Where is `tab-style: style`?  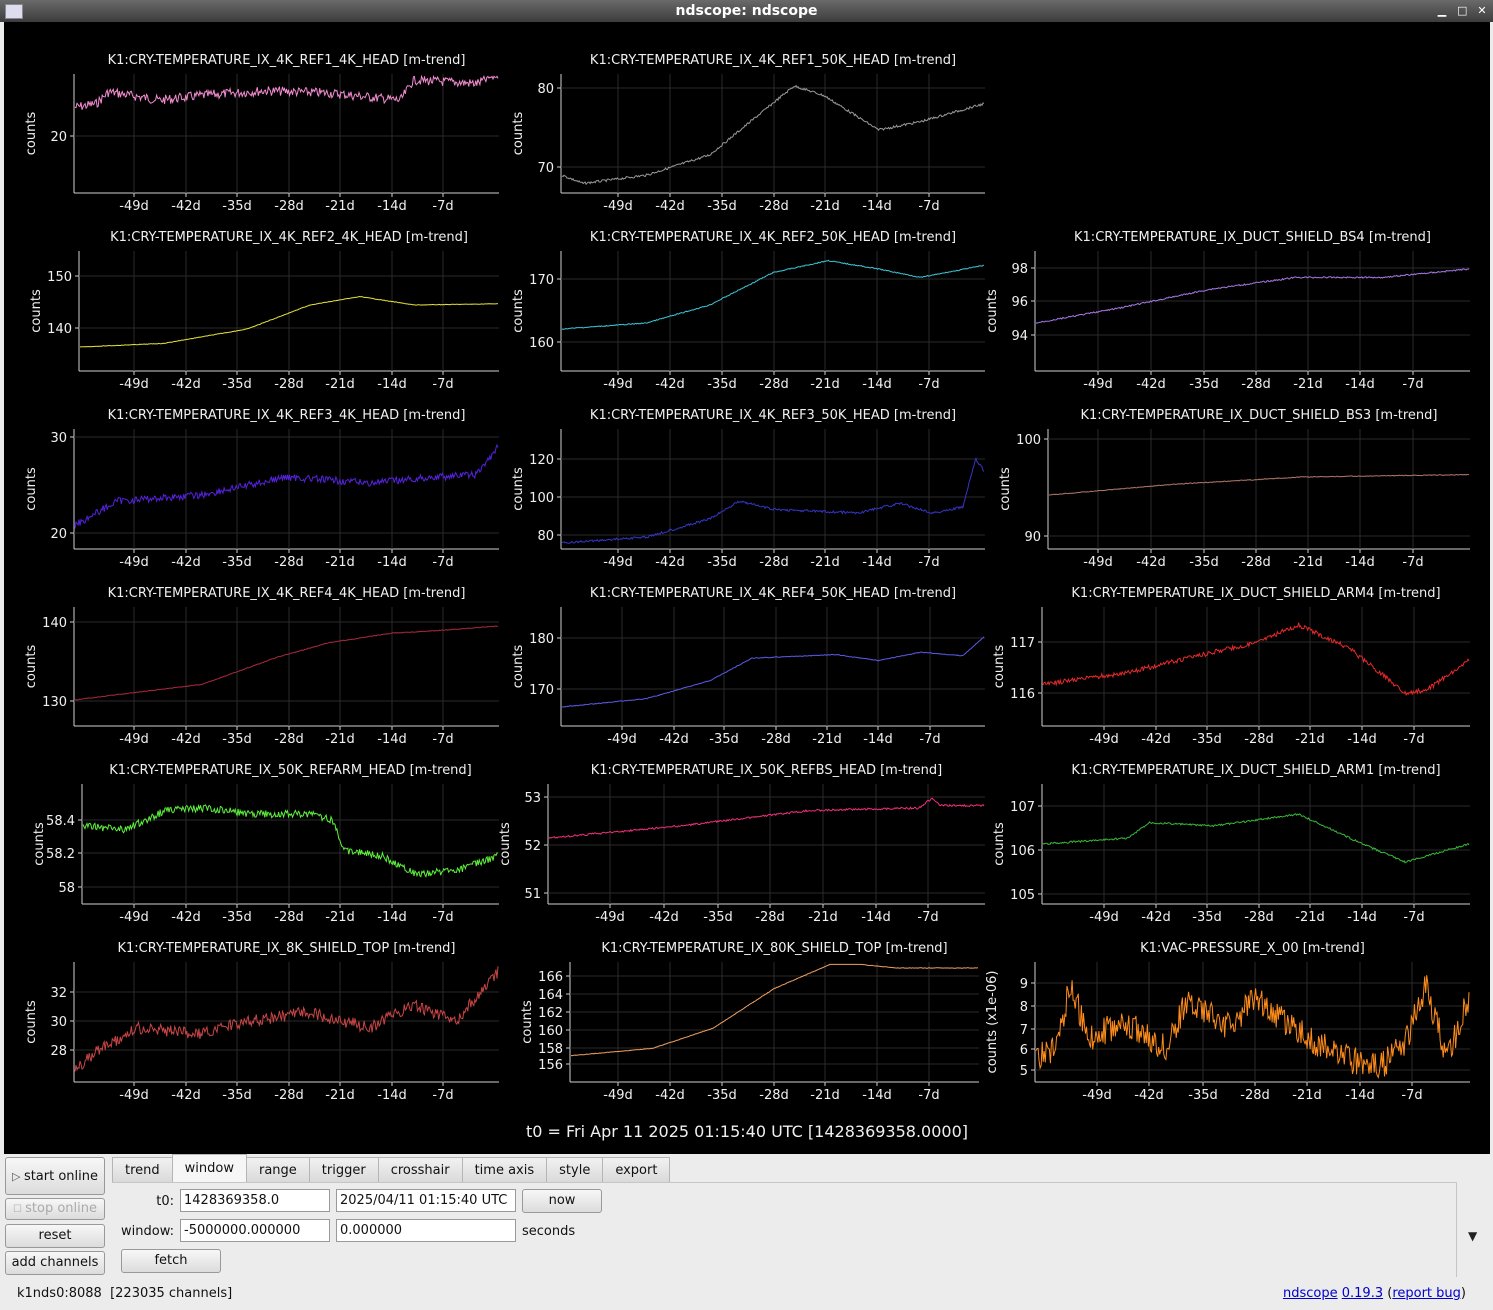 tab-style: style is located at coordinates (575, 1169).